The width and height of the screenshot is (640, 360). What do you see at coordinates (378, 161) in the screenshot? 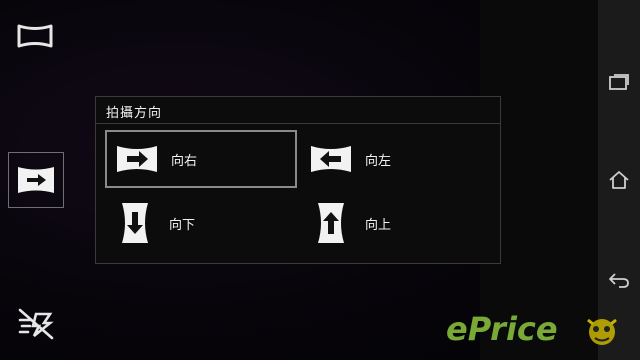
I see `option-label: 向左` at bounding box center [378, 161].